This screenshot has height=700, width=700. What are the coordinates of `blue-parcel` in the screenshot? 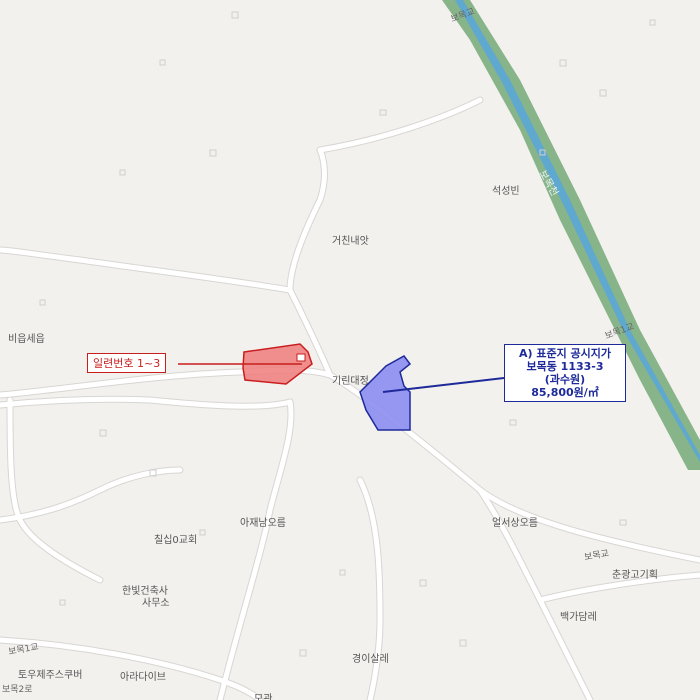 It's located at (385, 393).